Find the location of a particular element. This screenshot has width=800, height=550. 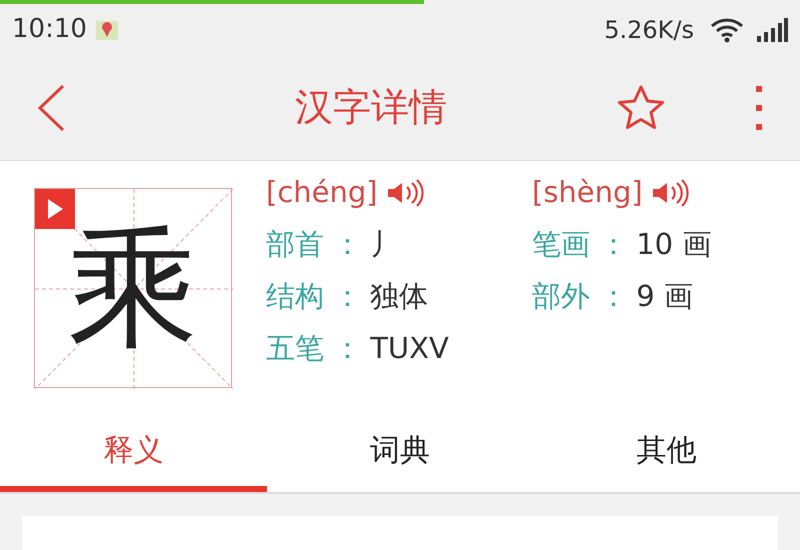

more-menu-icon is located at coordinates (759, 108).